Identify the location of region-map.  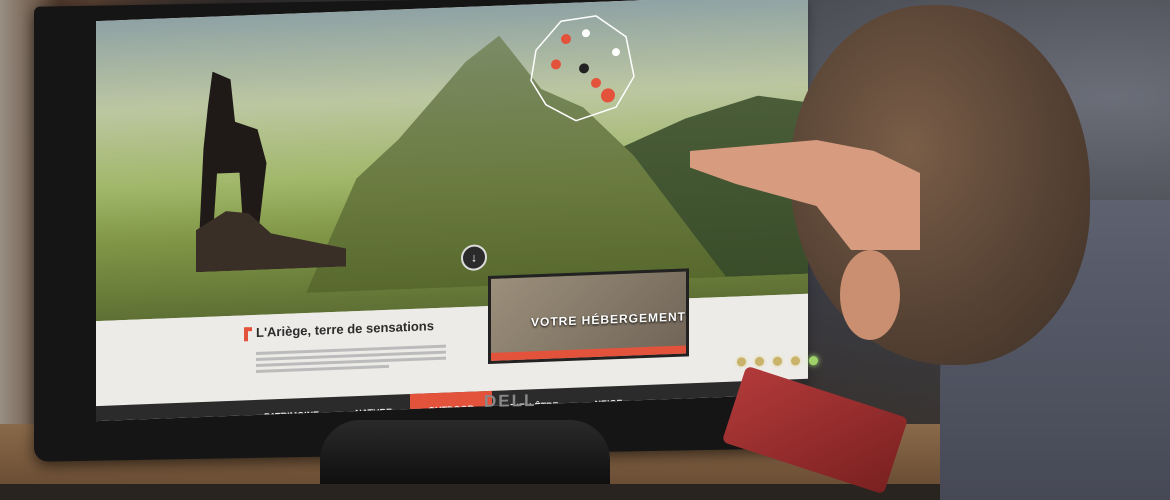
(586, 73).